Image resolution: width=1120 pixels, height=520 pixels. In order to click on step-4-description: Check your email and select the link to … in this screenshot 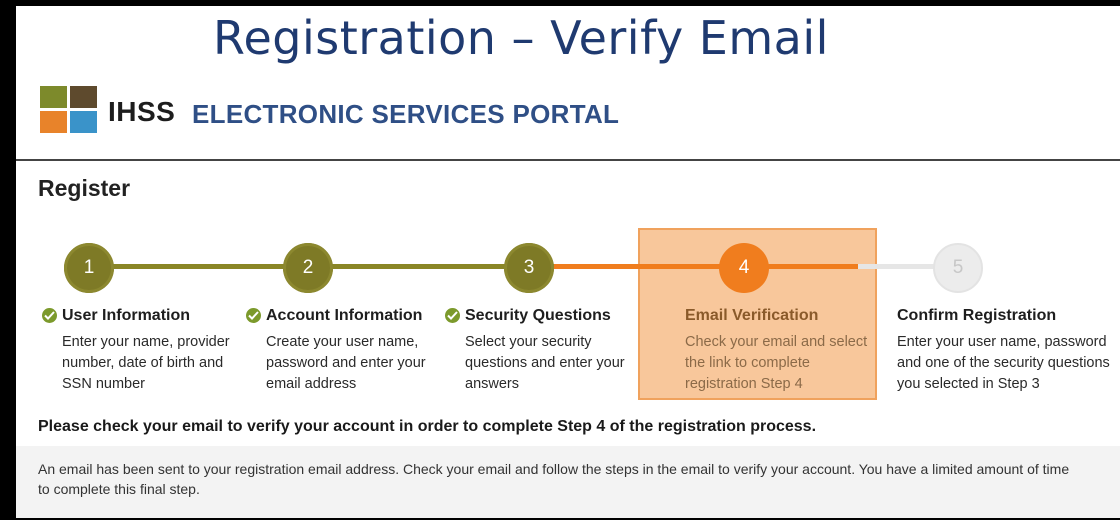, I will do `click(776, 363)`.